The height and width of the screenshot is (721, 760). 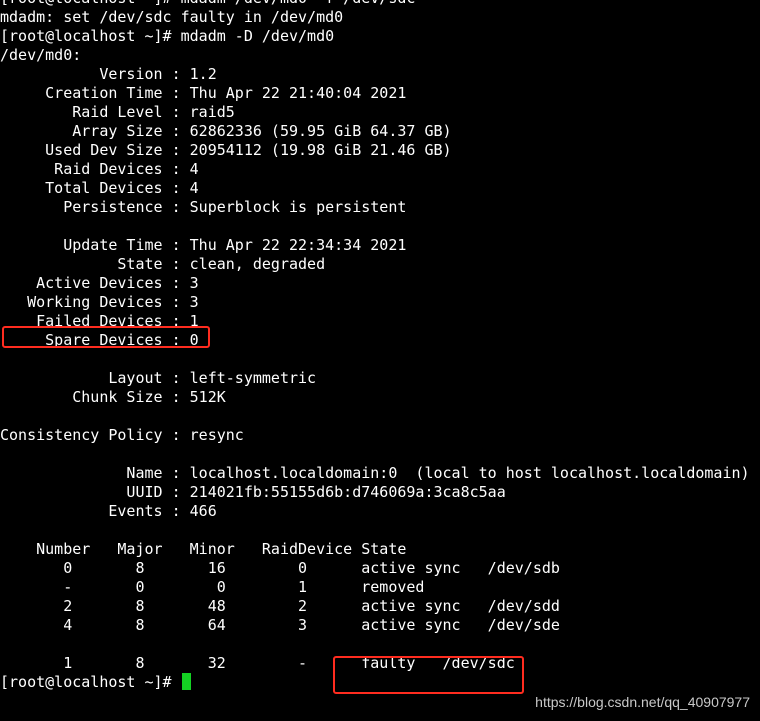 I want to click on terminal-line: Version : 1.2, so click(x=108, y=74).